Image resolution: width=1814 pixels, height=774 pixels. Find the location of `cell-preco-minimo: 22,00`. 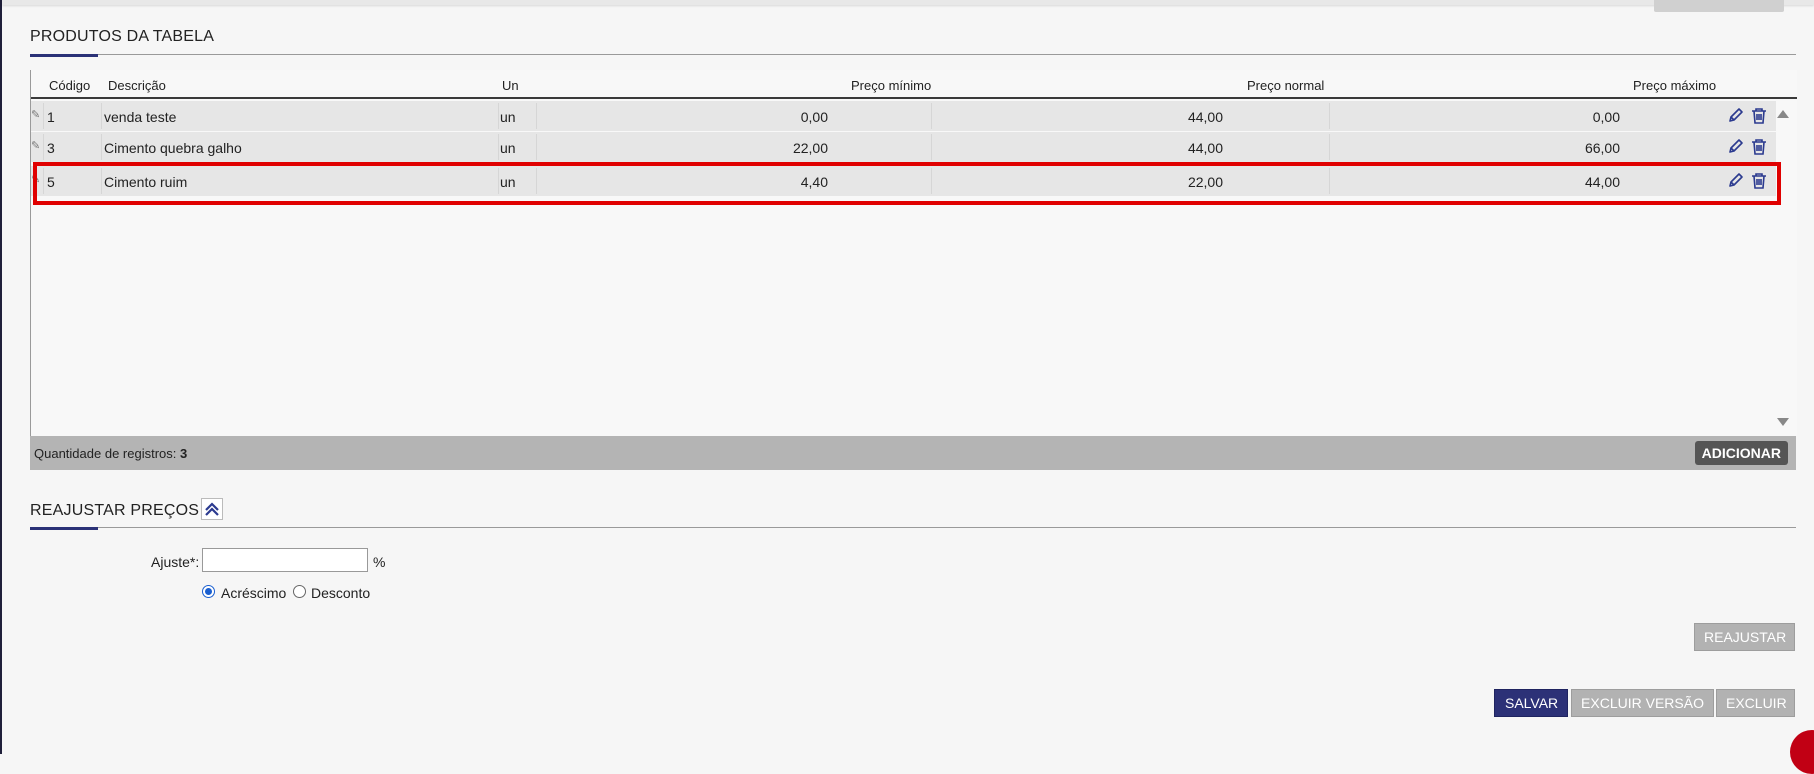

cell-preco-minimo: 22,00 is located at coordinates (810, 148).